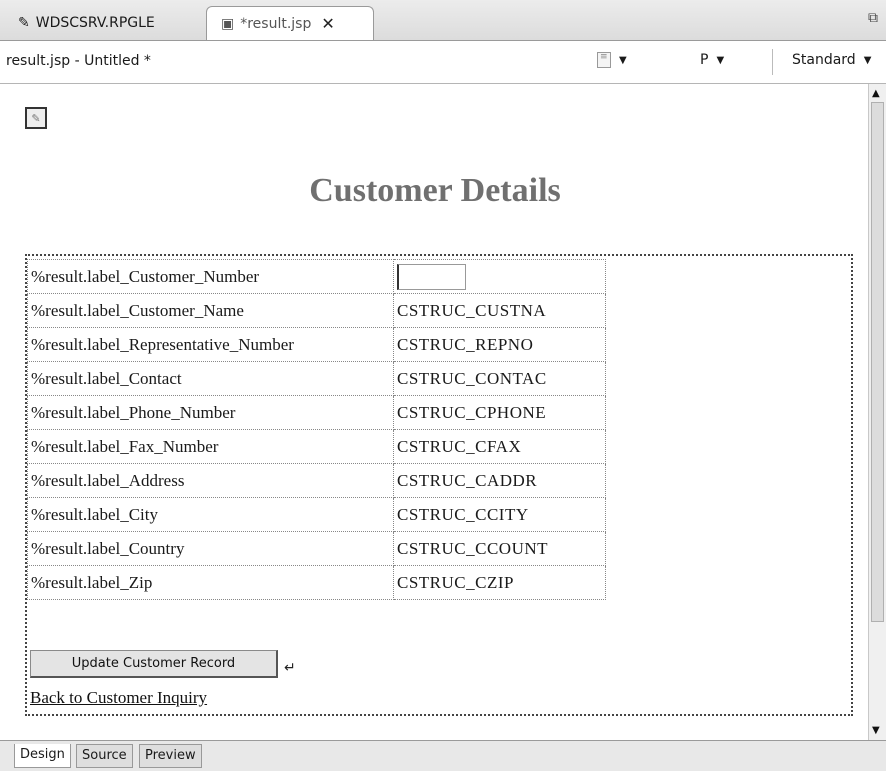 The image size is (886, 771). I want to click on field-value: CSTRUC_CCITY, so click(499, 514).